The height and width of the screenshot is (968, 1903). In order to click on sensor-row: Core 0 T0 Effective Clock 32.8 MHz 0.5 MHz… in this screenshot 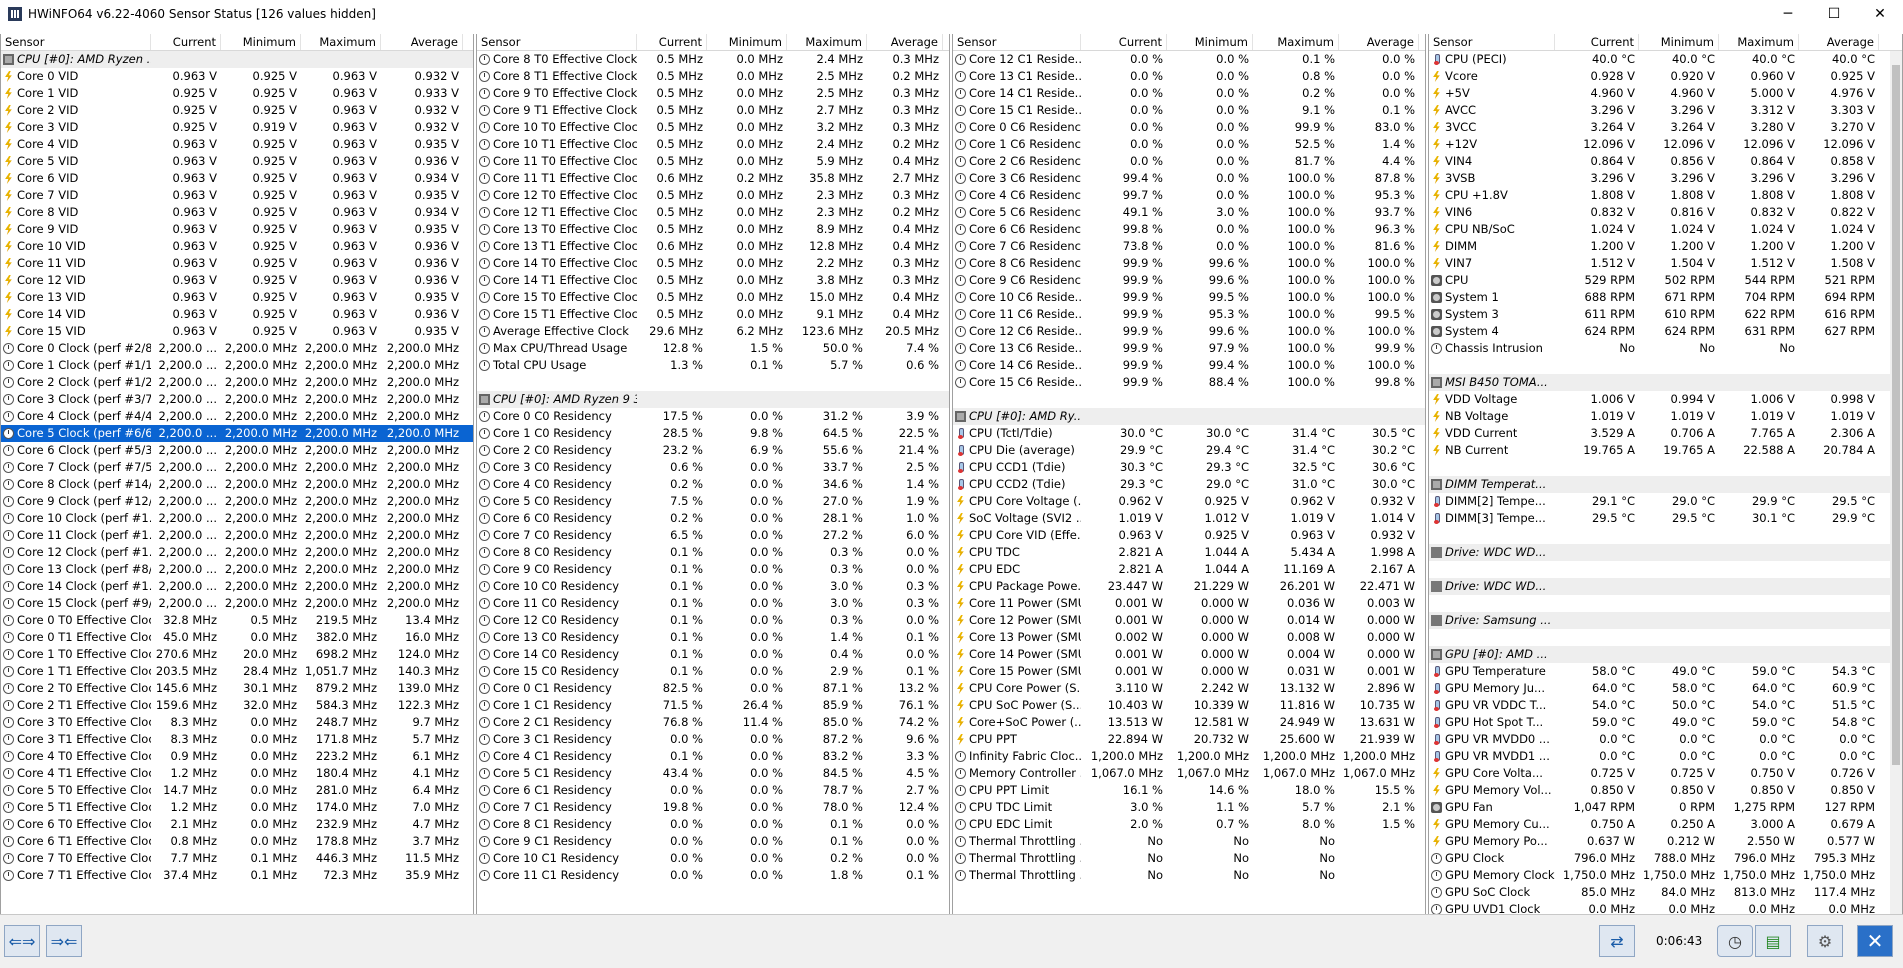, I will do `click(237, 620)`.